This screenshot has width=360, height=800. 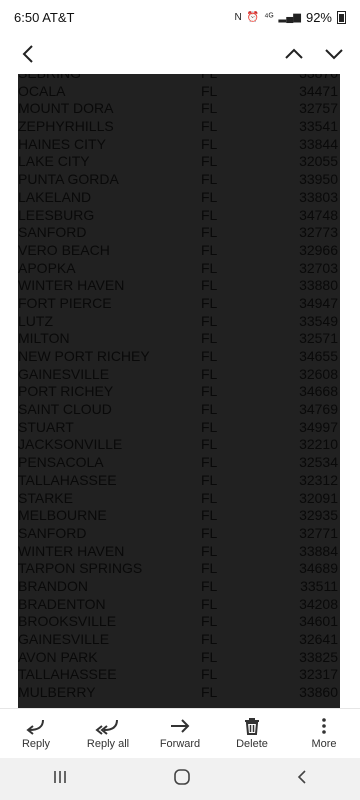 What do you see at coordinates (179, 304) in the screenshot?
I see `list-item: FORT PIERCE FL 34947` at bounding box center [179, 304].